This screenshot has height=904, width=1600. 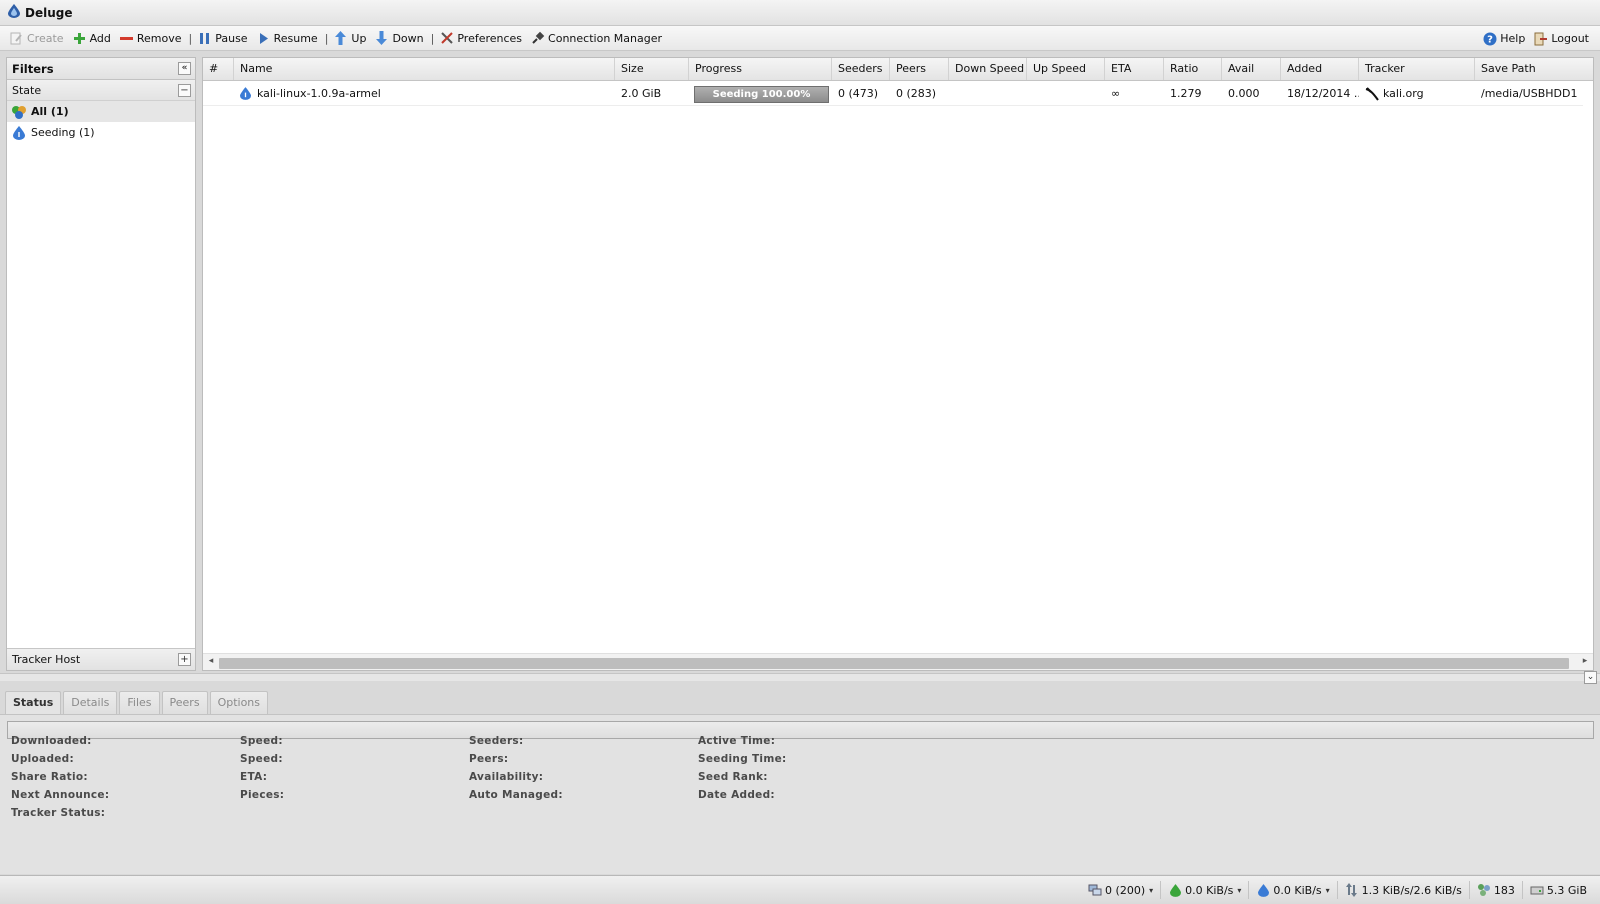 I want to click on filter-item-seeding: Seeding (1), so click(x=101, y=132).